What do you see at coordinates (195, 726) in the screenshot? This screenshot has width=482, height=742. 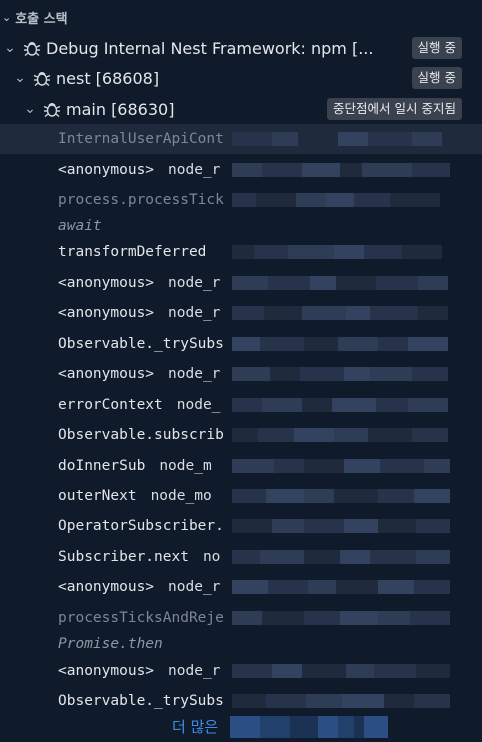 I see `load-more-link: 더 많은` at bounding box center [195, 726].